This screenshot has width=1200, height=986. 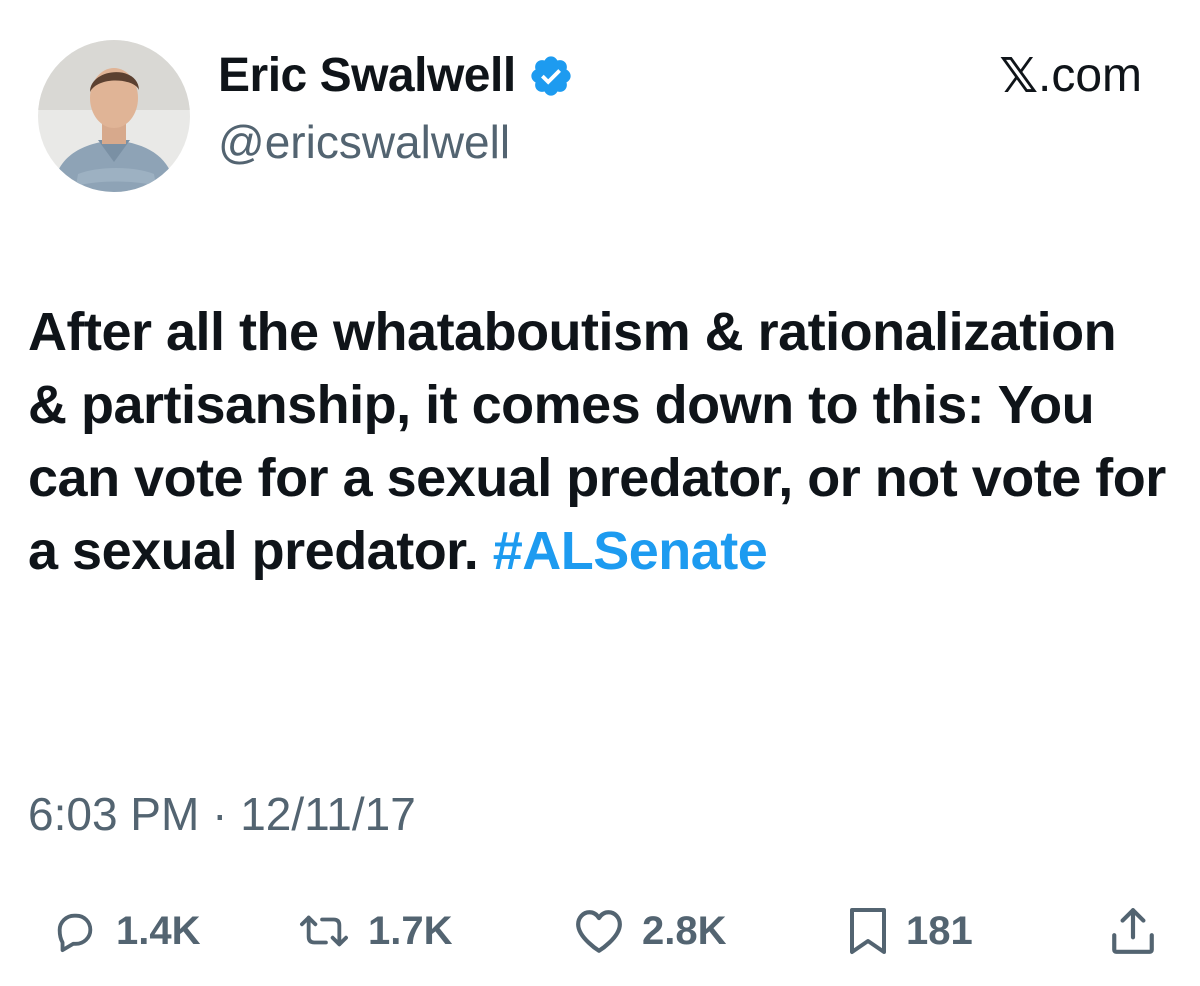 I want to click on author-name-row: Eric Swalwell, so click(x=396, y=76).